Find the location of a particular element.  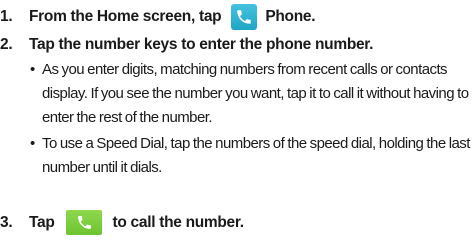

step-1: 1. From the Home screen, tap Phone. is located at coordinates (158, 17).